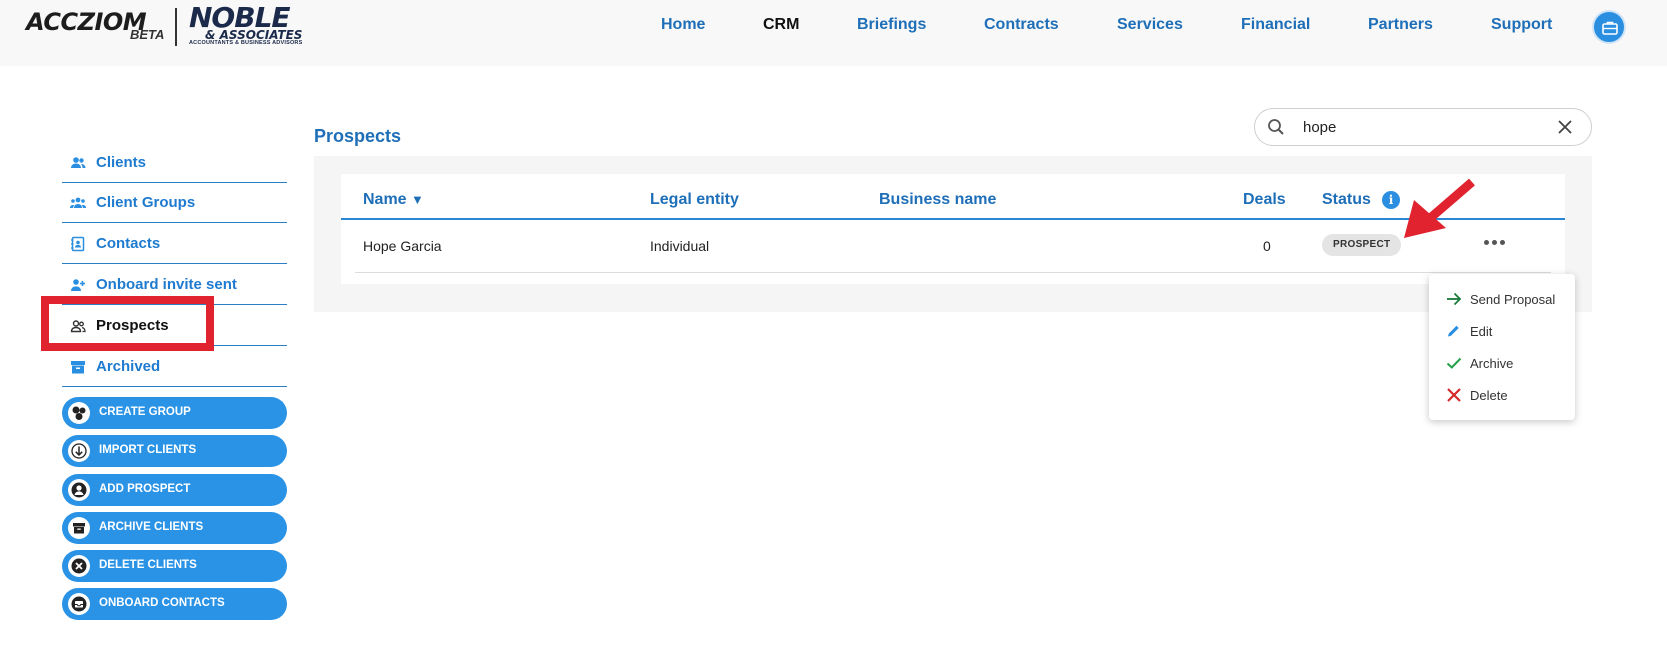 The height and width of the screenshot is (668, 1667). Describe the element at coordinates (1362, 245) in the screenshot. I see `status-badge: PROSPECT` at that location.